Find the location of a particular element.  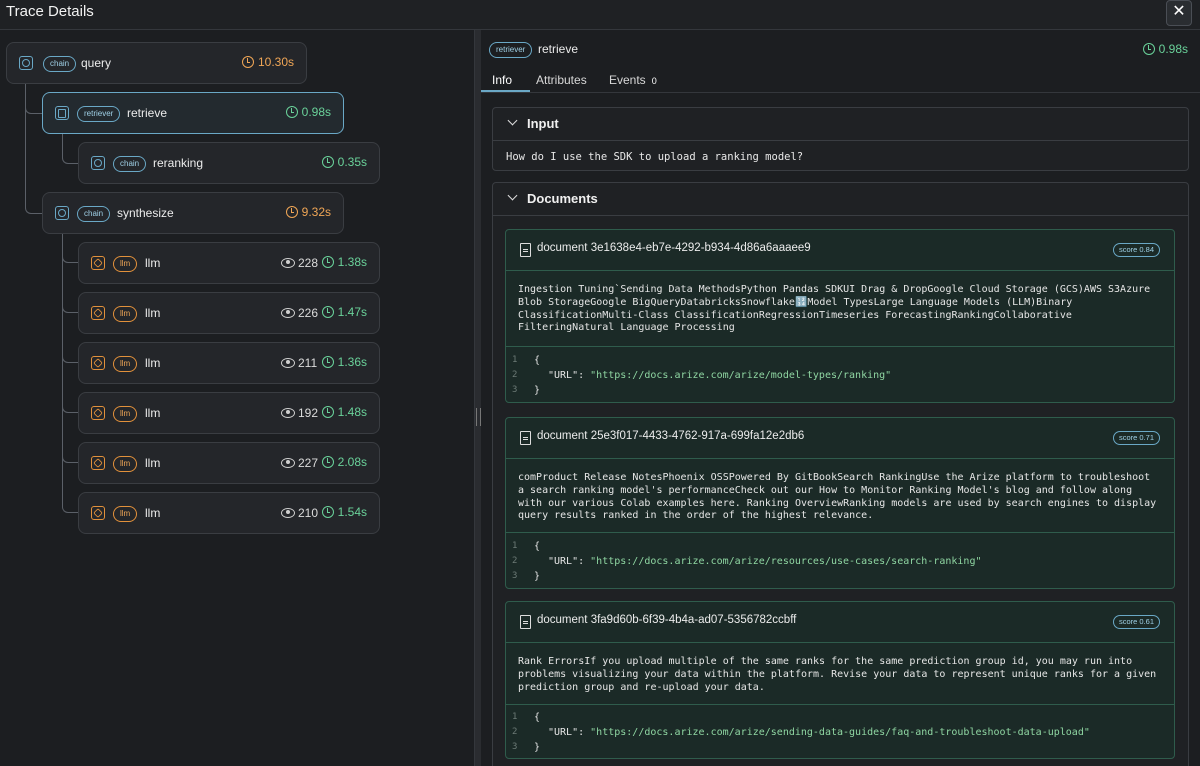

span-node-llm: llm llm 228 1.38s is located at coordinates (229, 263).